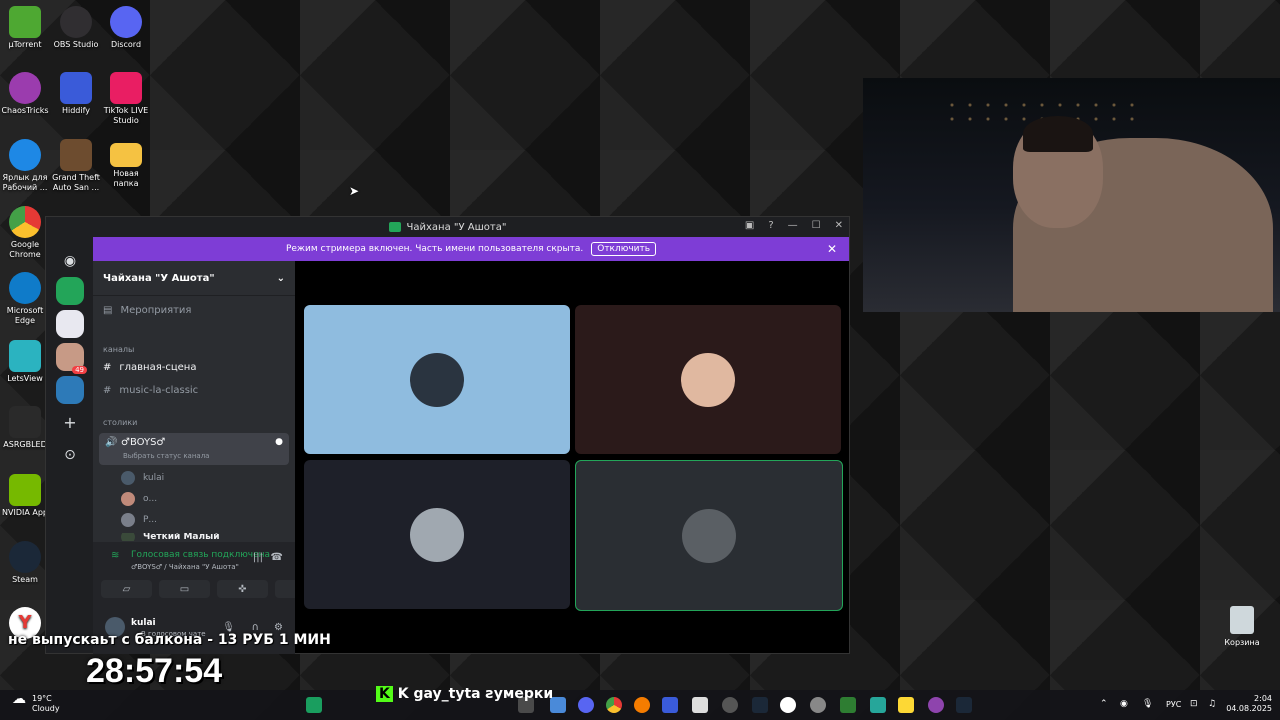  I want to click on desktop-icon-discord: Discord, so click(126, 26).